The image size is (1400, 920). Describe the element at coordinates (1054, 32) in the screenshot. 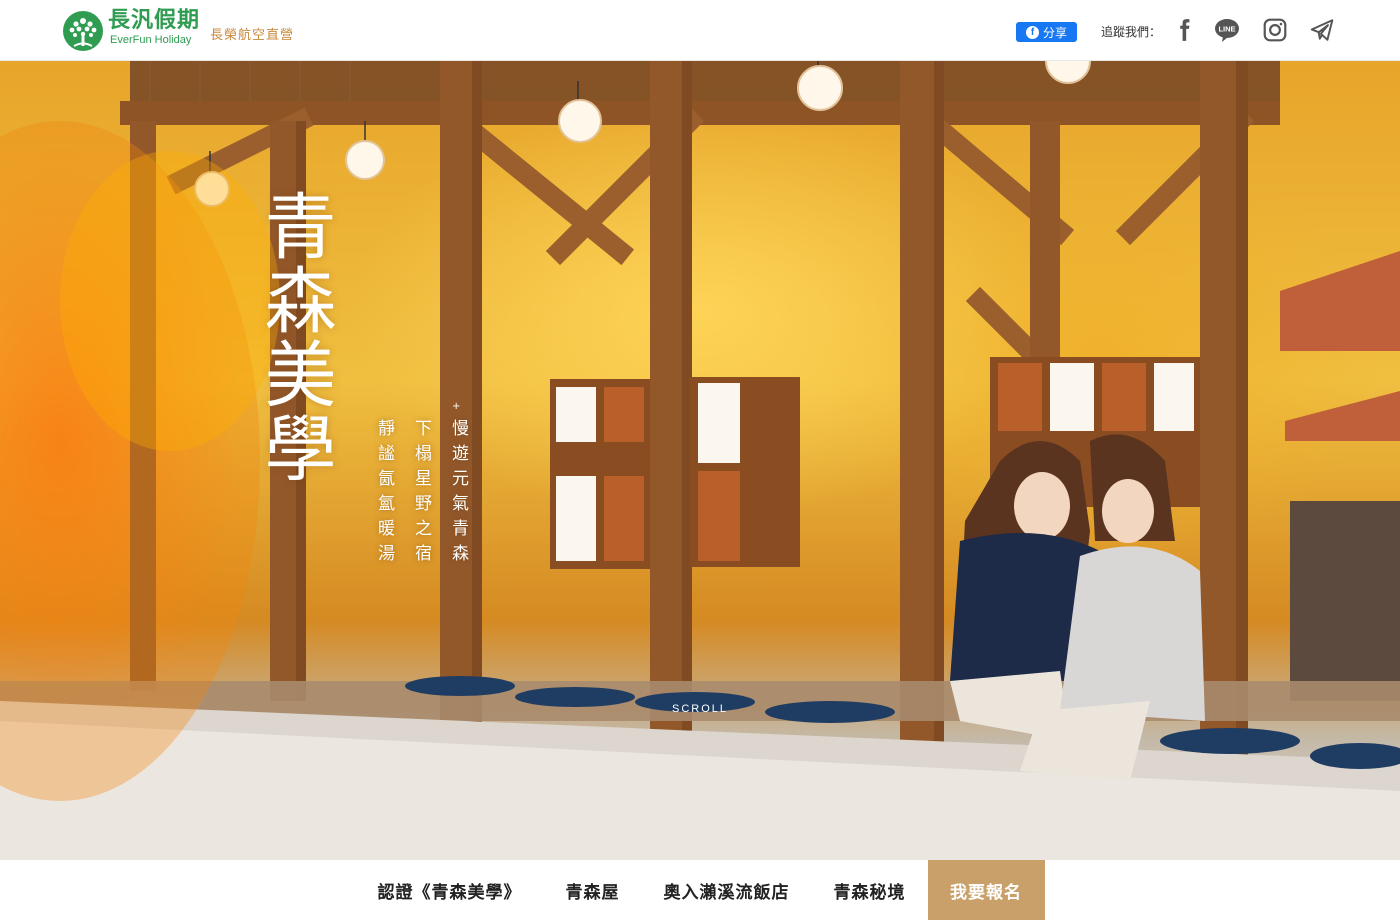

I see `share-label: 分享` at that location.